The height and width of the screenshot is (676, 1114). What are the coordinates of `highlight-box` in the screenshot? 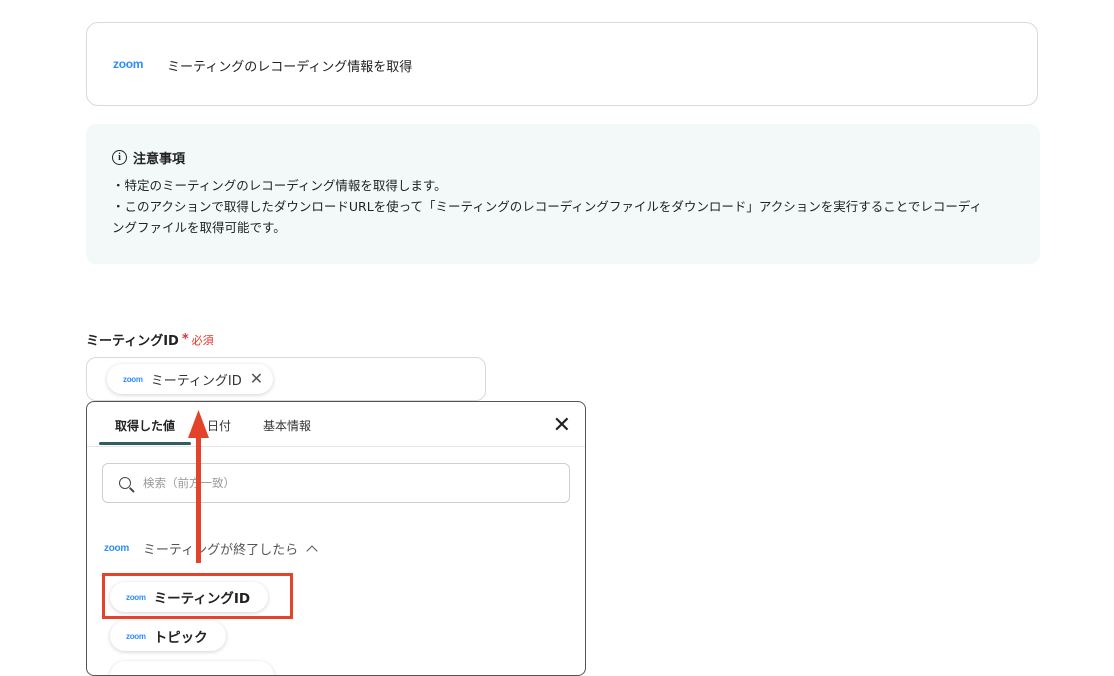 It's located at (197, 596).